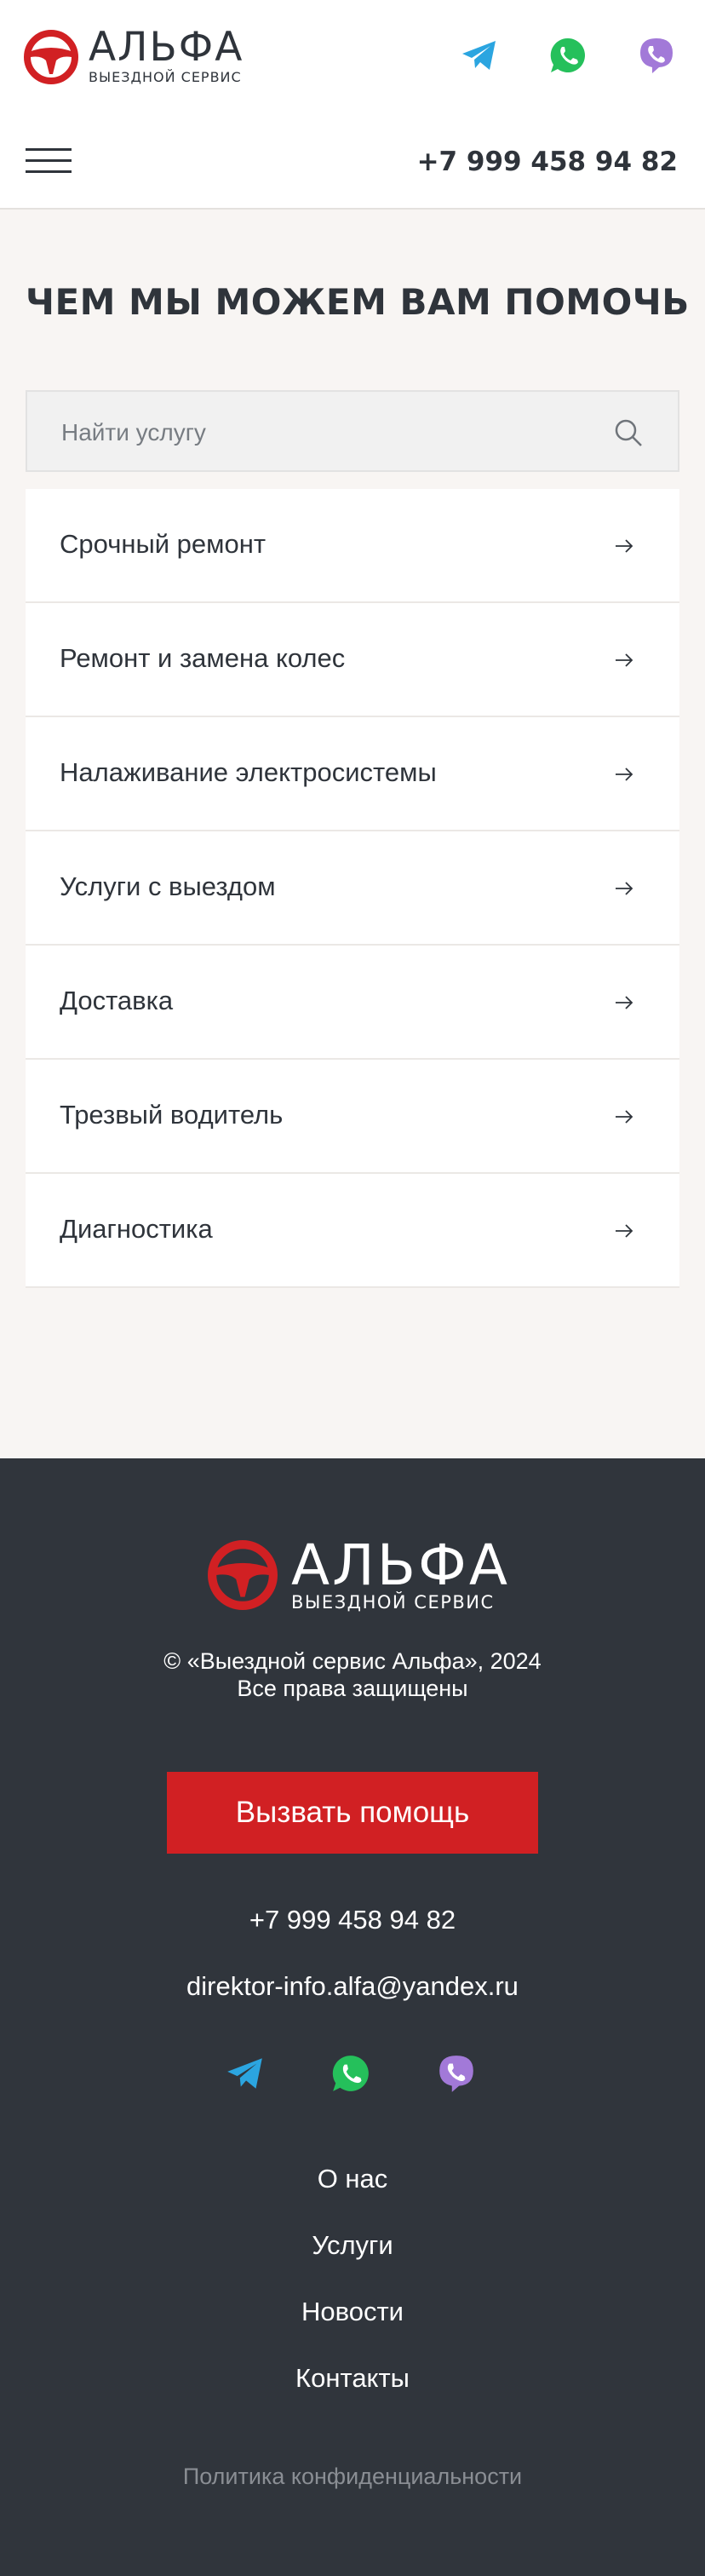 This screenshot has height=2576, width=705. Describe the element at coordinates (352, 57) in the screenshot. I see `header: АЛЬФА ВЫЕЗДНОЙ СЕРВИС` at that location.